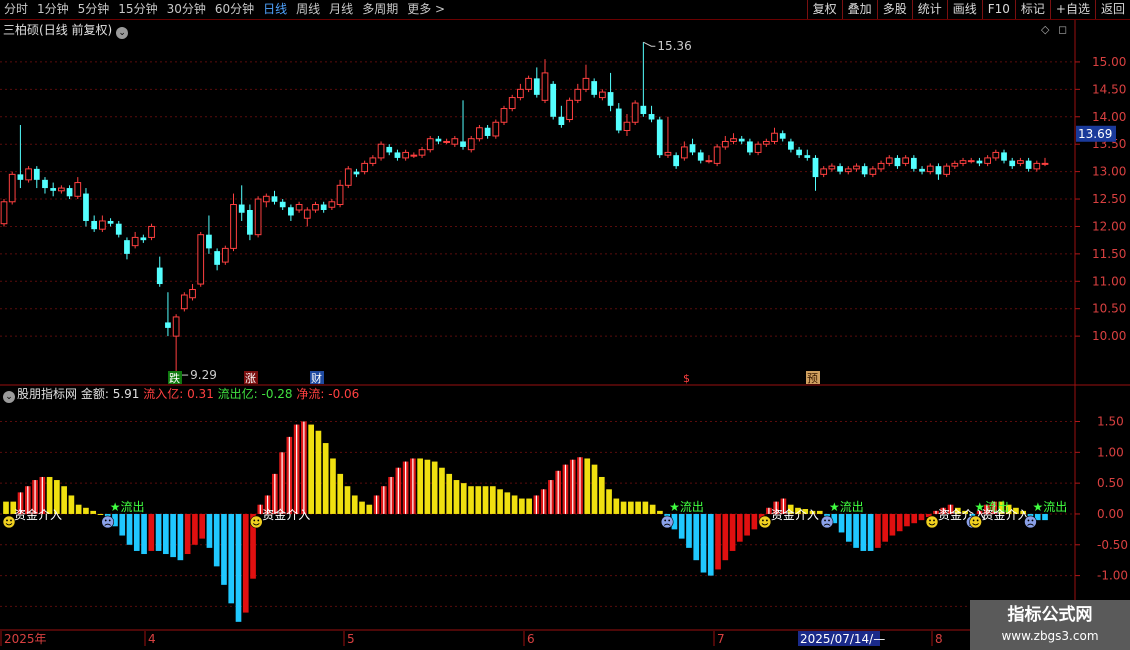  What do you see at coordinates (537, 30) in the screenshot?
I see `chart-title: 三柏硕(日线 前复权) ⌄` at bounding box center [537, 30].